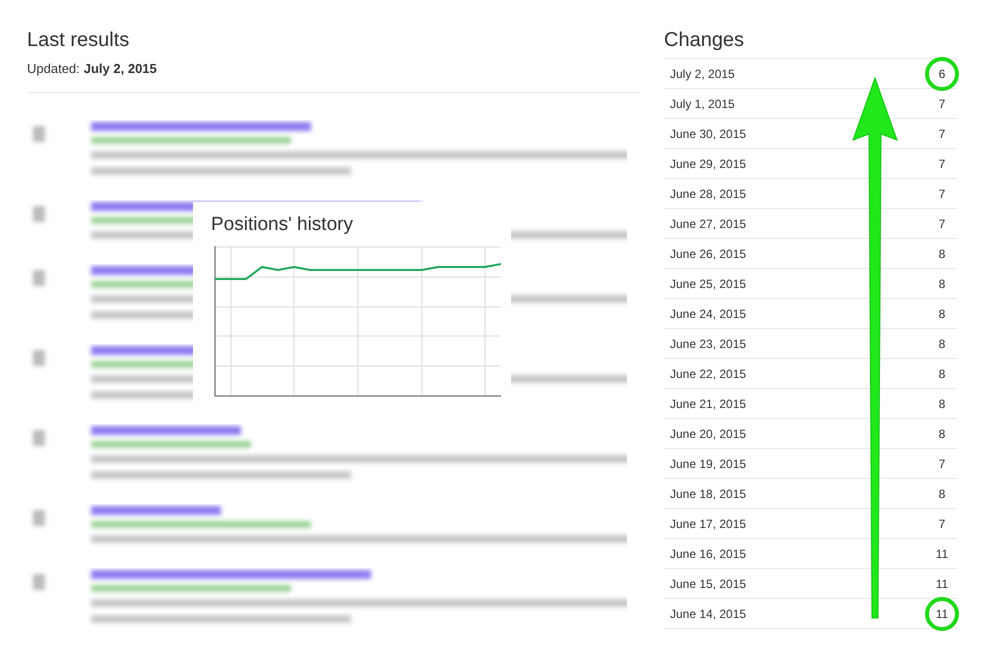 This screenshot has width=1000, height=645. I want to click on date-cell: June 27, 2015, so click(708, 223).